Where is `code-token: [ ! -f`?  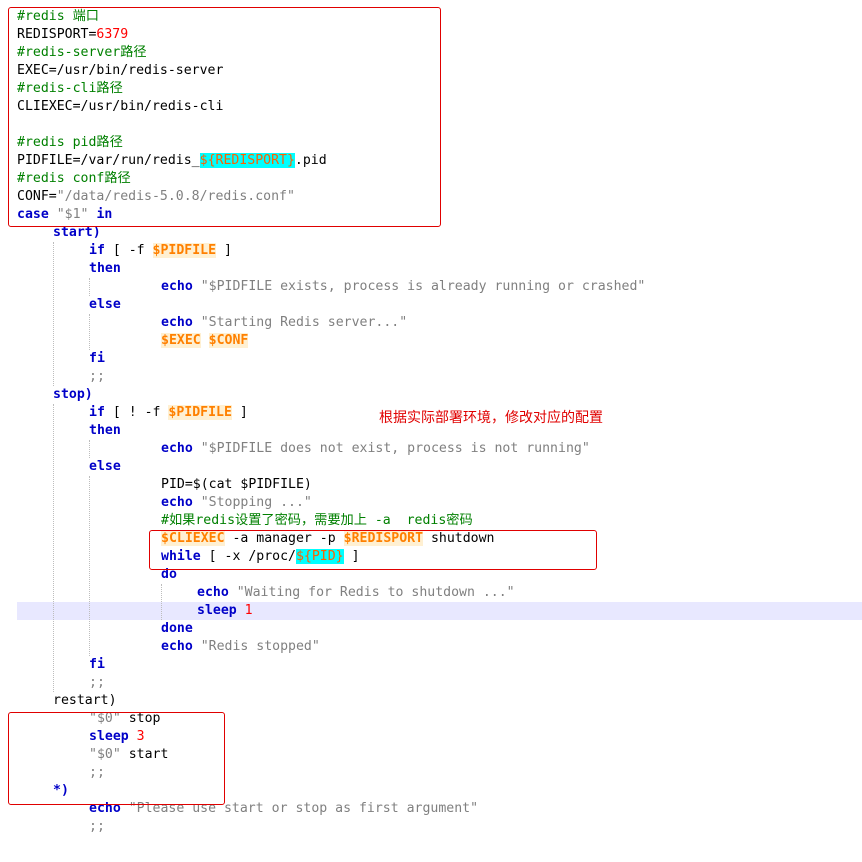
code-token: [ ! -f is located at coordinates (136, 412).